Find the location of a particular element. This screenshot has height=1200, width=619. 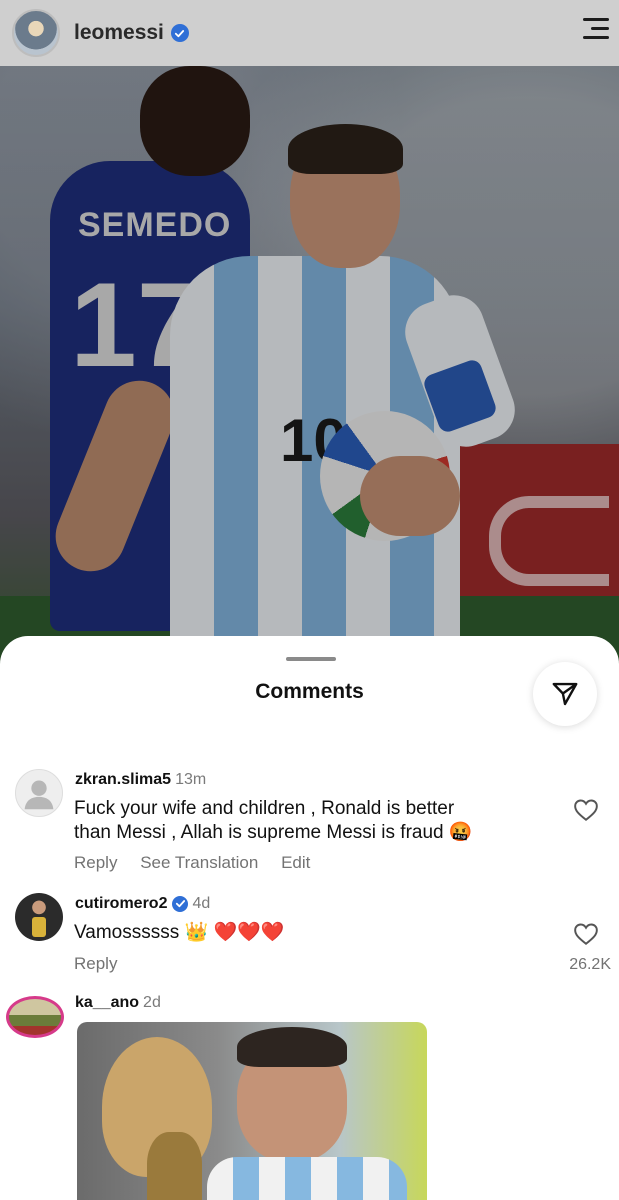

comment-username: cutiromero2 is located at coordinates (121, 903).